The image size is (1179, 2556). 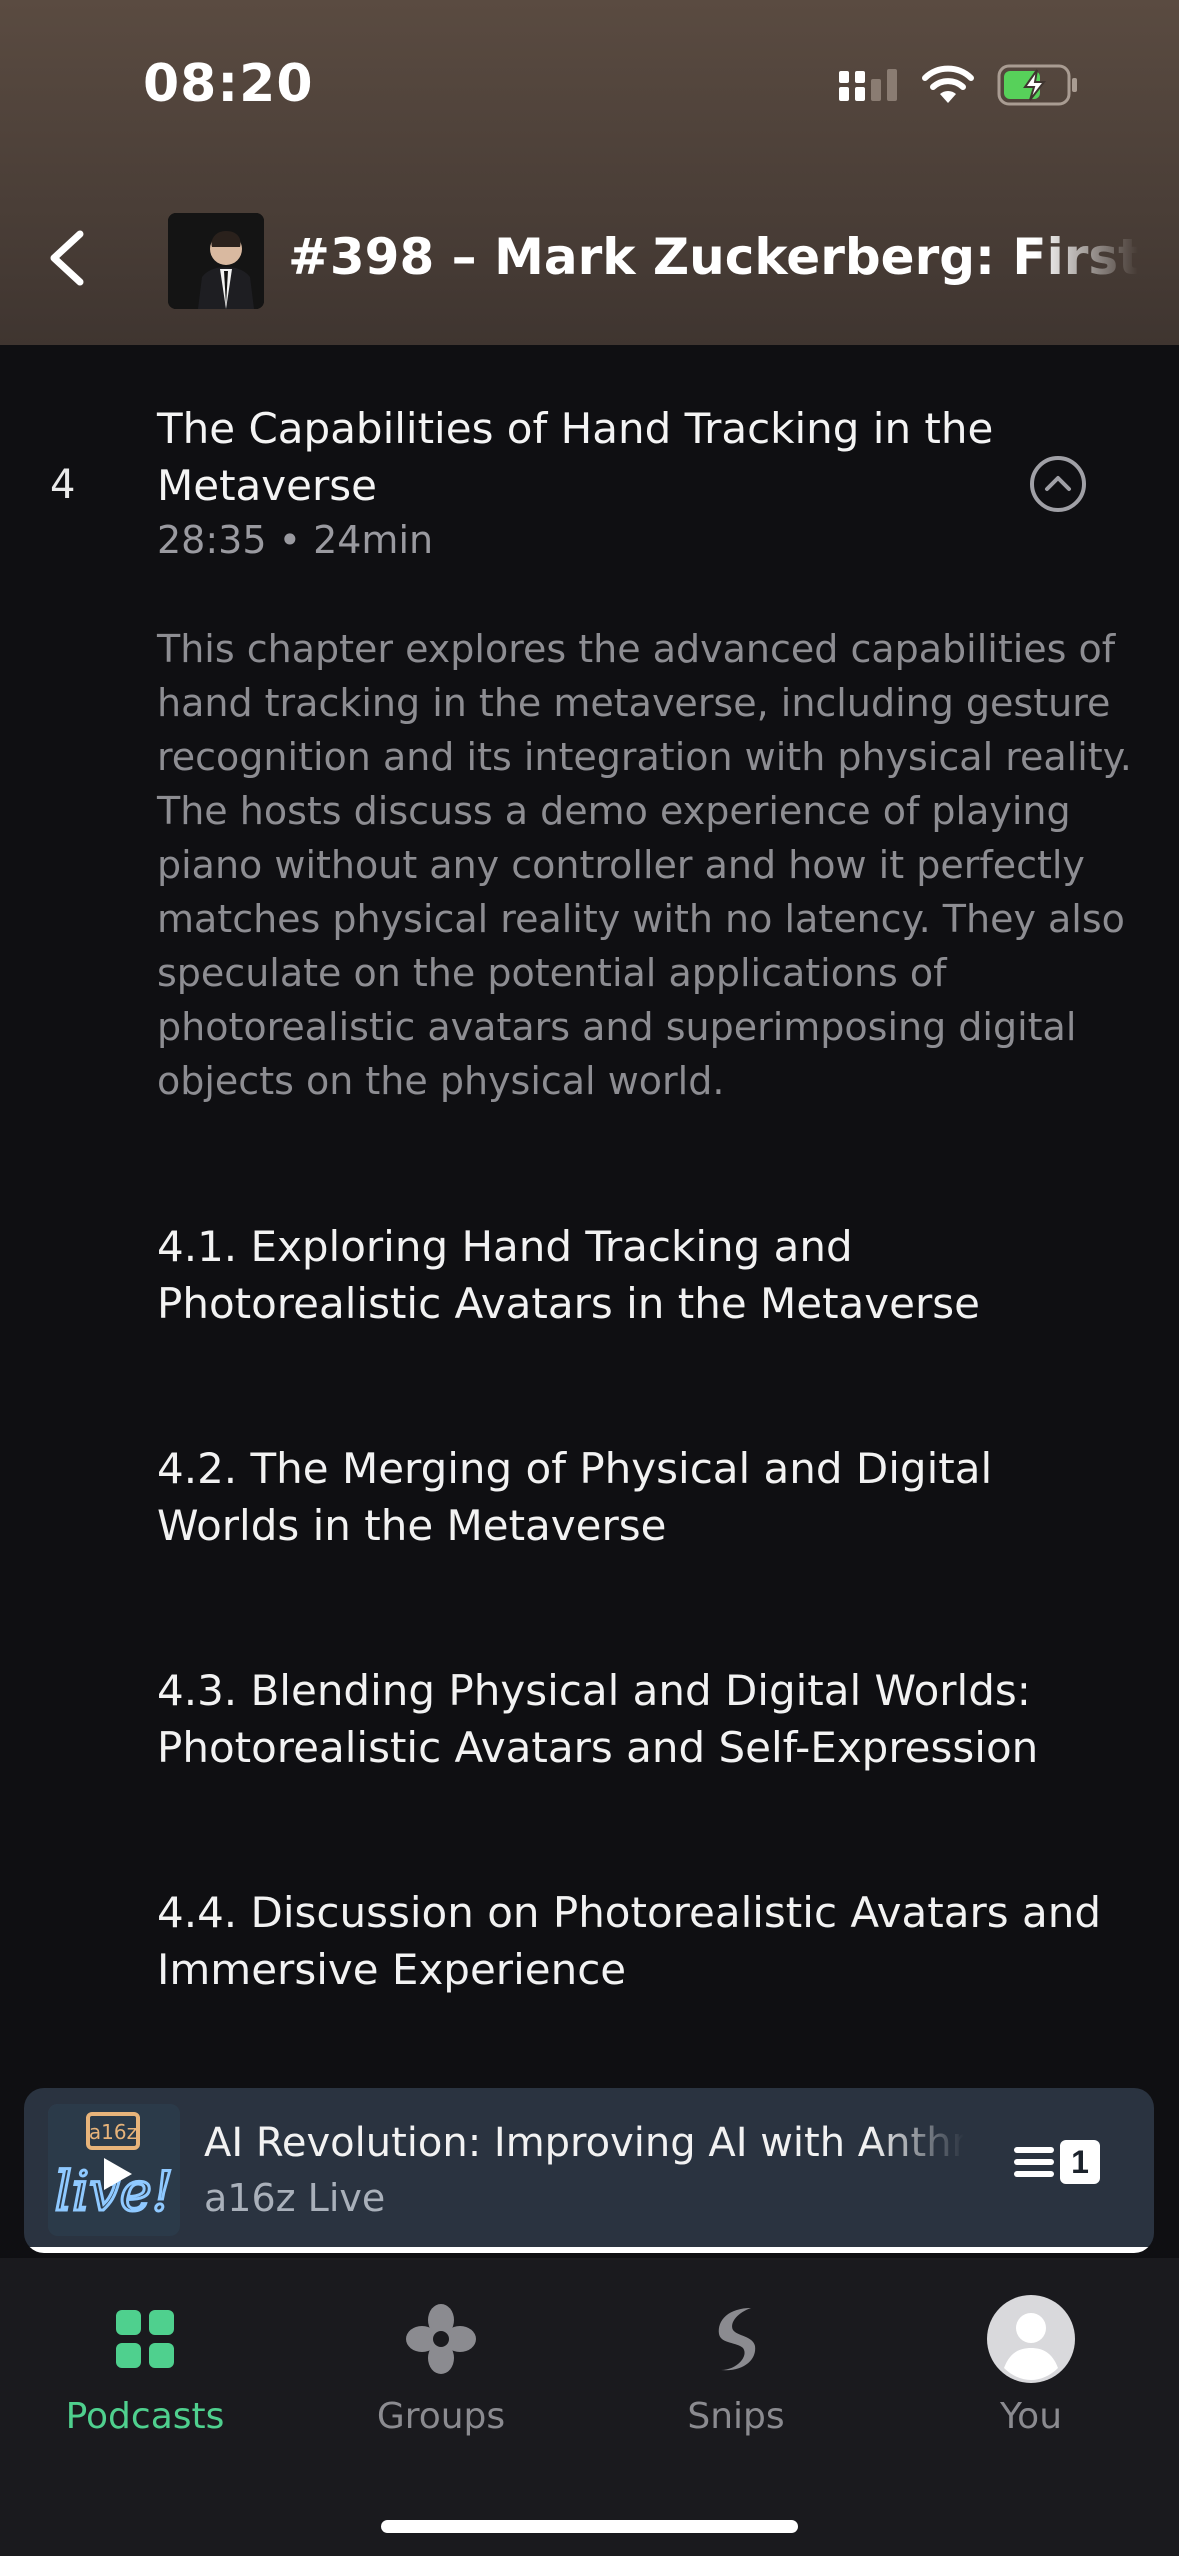 I want to click on a16z-live-logo: a16z live!, so click(x=114, y=2170).